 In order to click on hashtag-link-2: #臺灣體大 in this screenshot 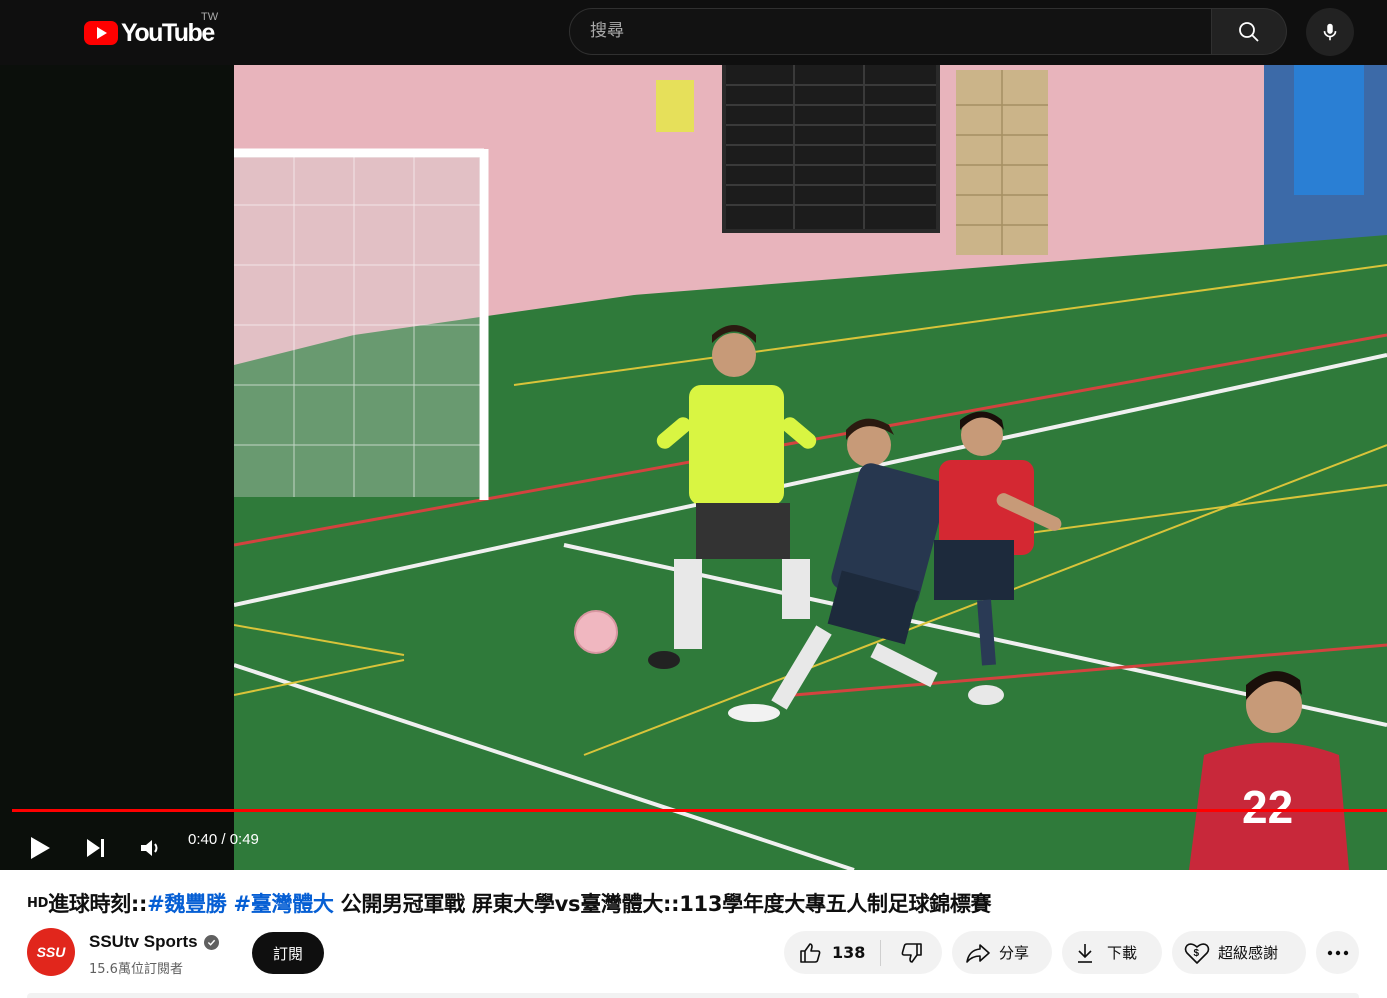, I will do `click(284, 904)`.